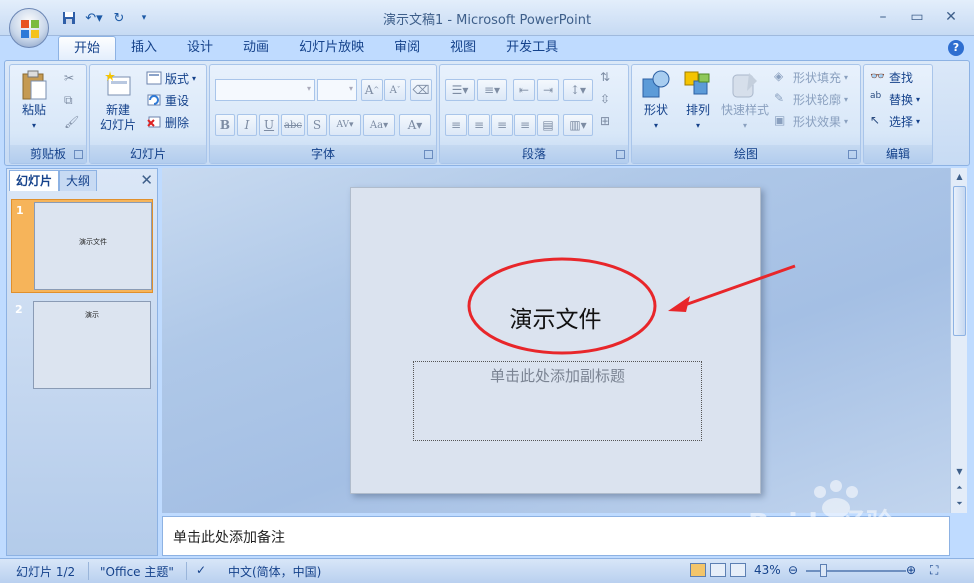  Describe the element at coordinates (293, 125) in the screenshot. I see `strikethrough-button: abc` at that location.